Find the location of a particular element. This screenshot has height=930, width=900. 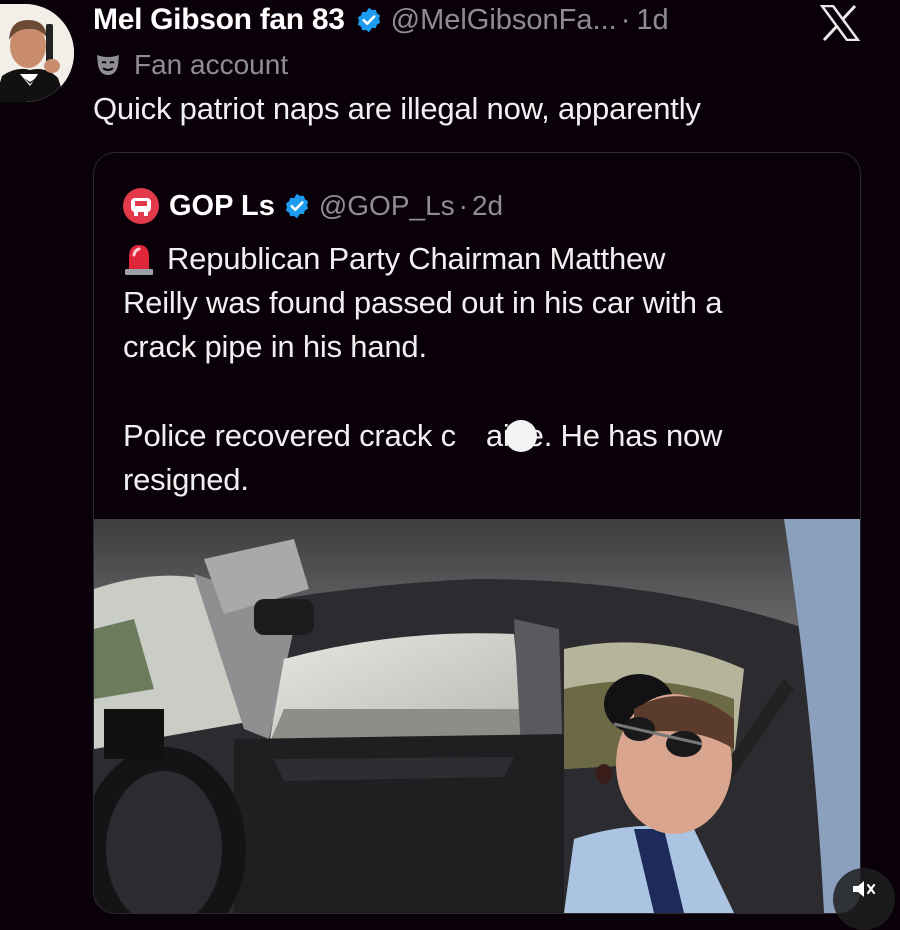

mute-toggle-button is located at coordinates (864, 899).